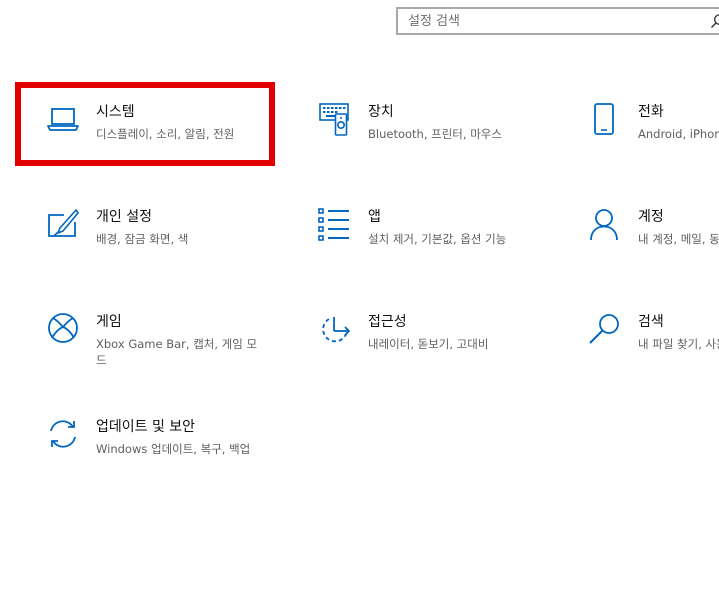 Image resolution: width=719 pixels, height=610 pixels. Describe the element at coordinates (63, 435) in the screenshot. I see `update-icon` at that location.